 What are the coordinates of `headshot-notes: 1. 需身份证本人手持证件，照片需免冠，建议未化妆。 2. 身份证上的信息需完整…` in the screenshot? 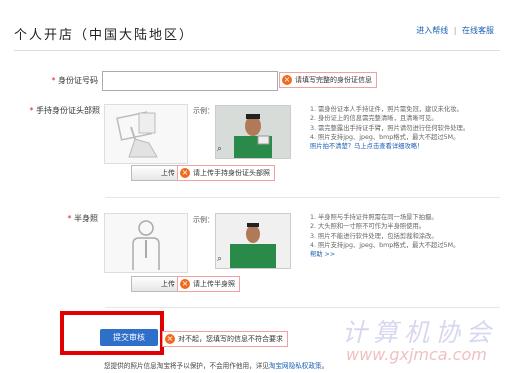 It's located at (410, 128).